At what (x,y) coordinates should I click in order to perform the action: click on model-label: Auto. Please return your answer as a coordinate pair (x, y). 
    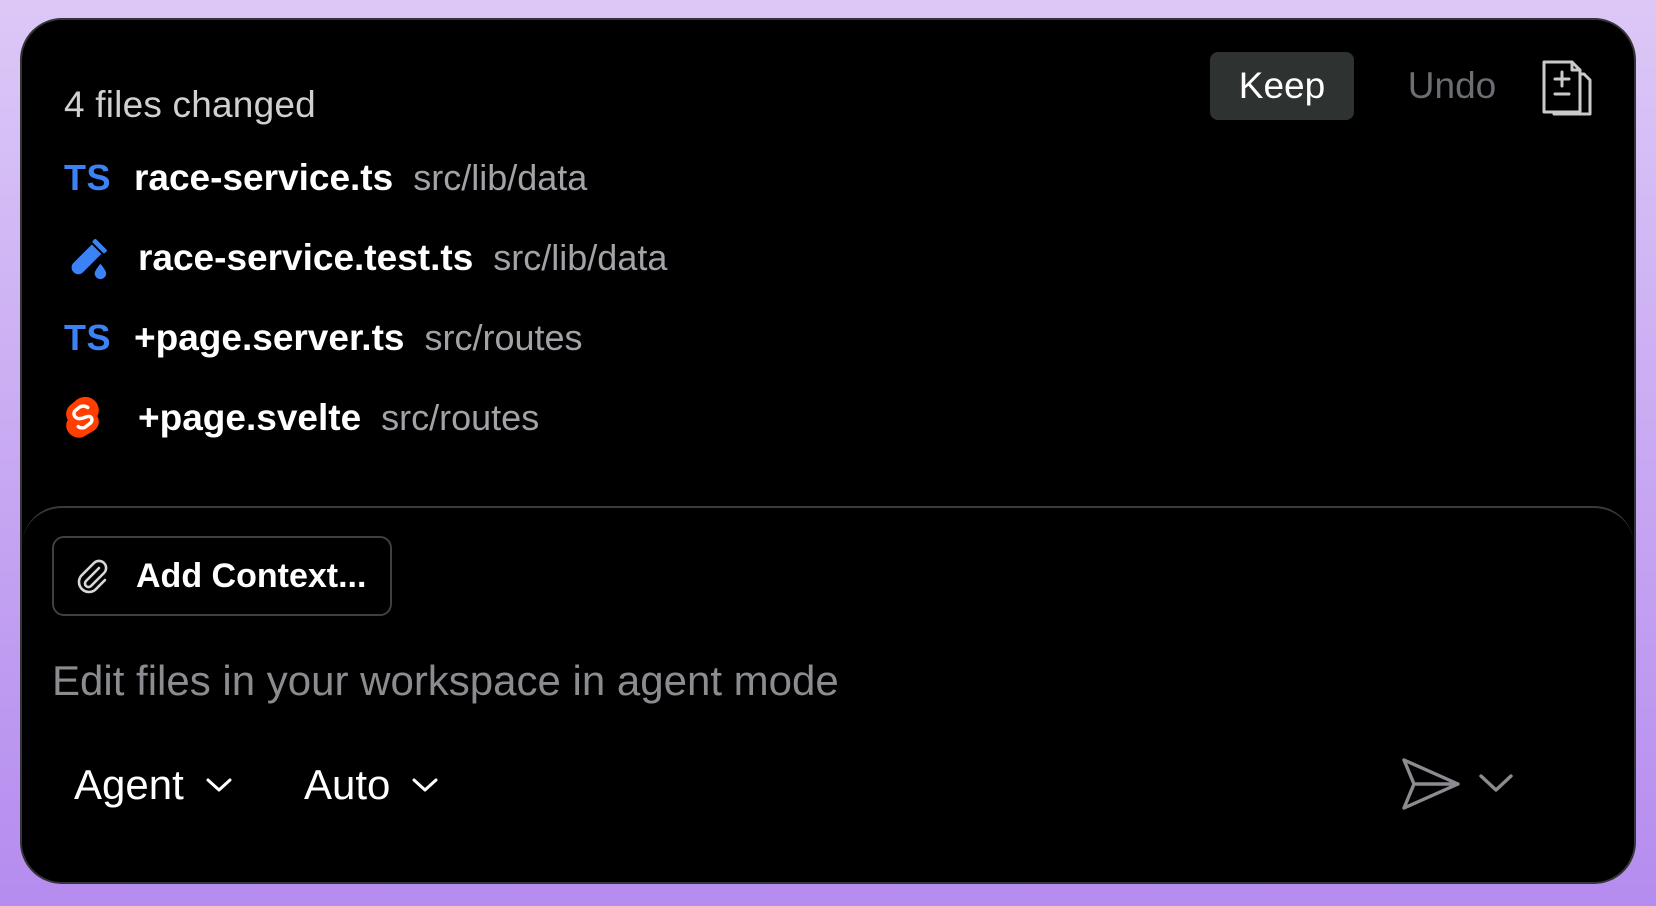
    Looking at the image, I should click on (347, 784).